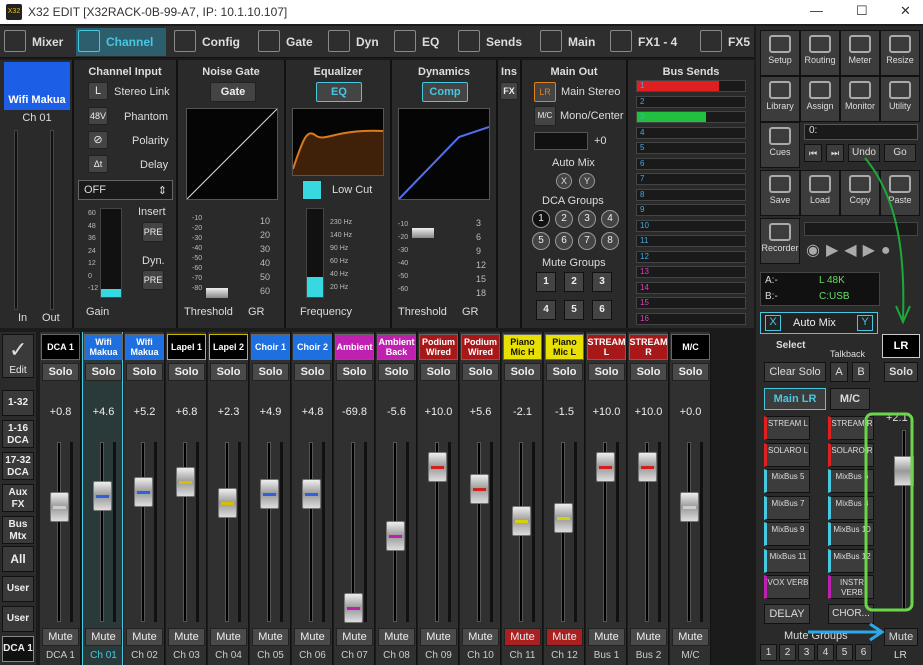 This screenshot has width=923, height=665. I want to click on annotation-overlay, so click(861, 399).